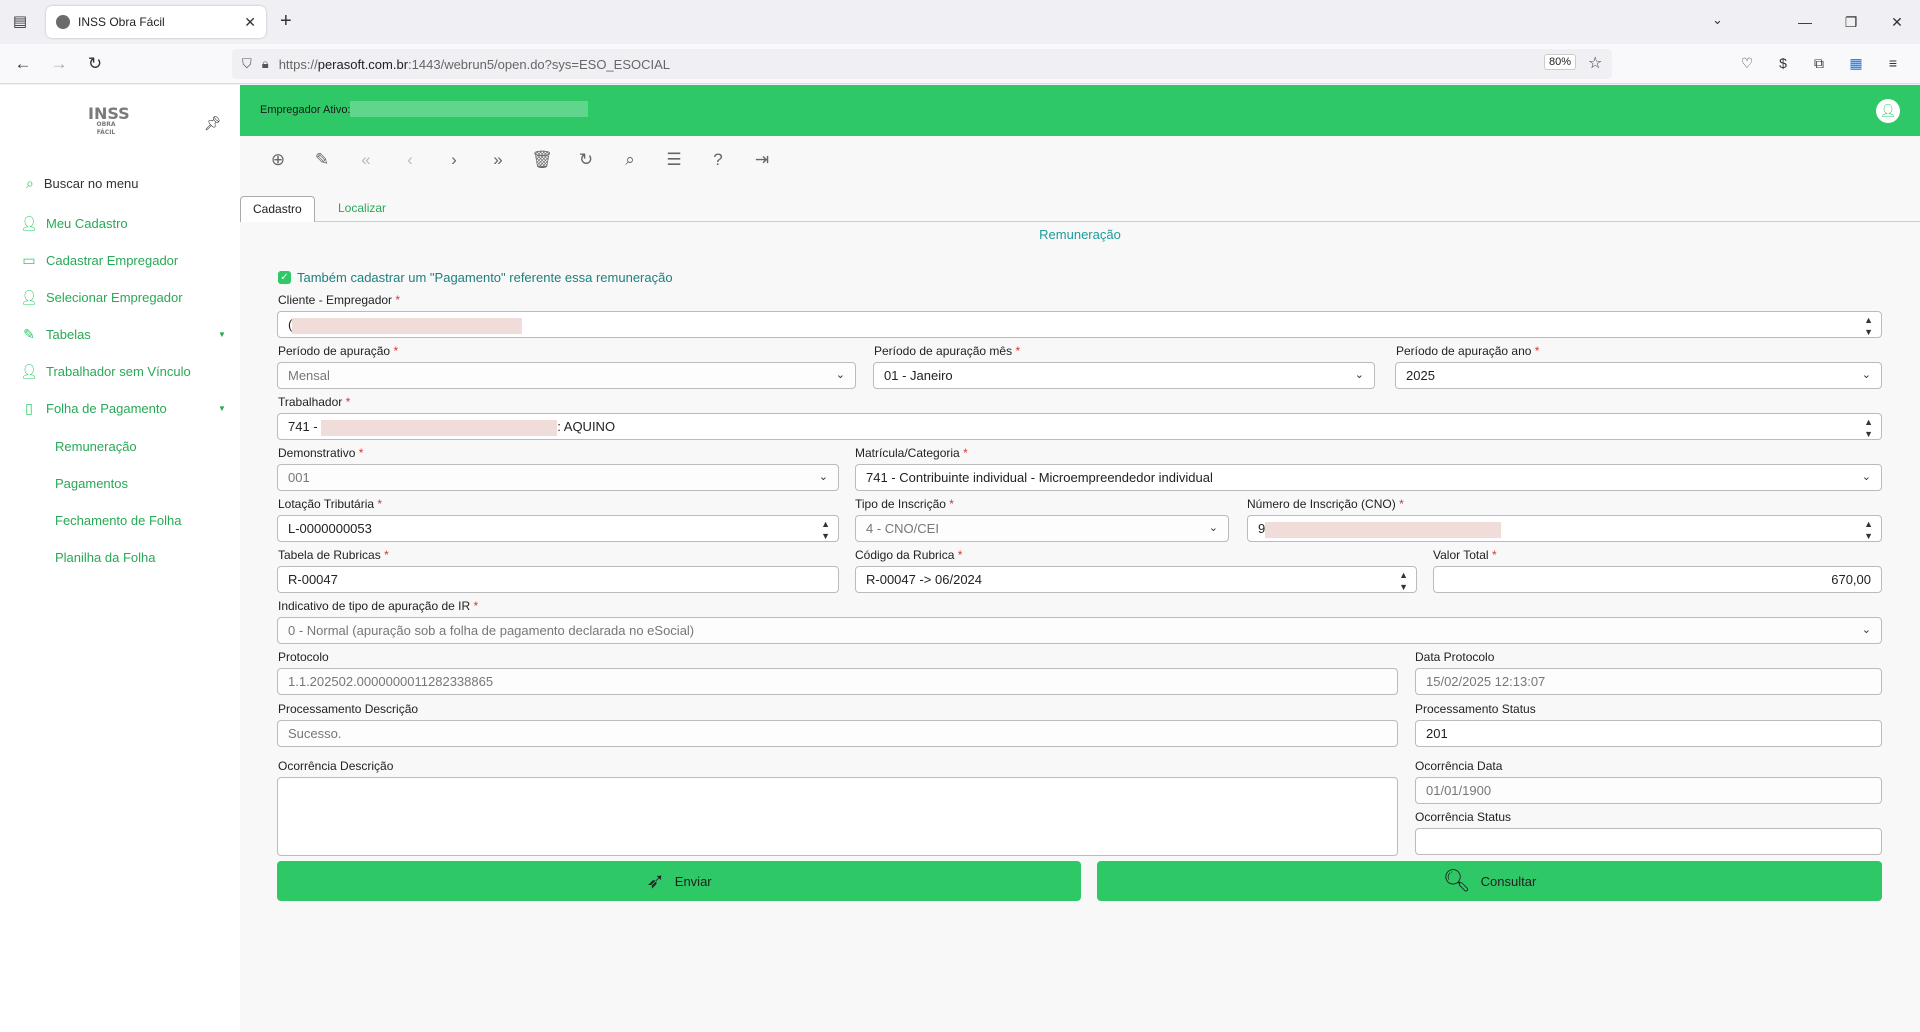  What do you see at coordinates (101, 297) in the screenshot?
I see `sidebar-item-selecionar-empregador: 👤︎ Selecionar Empregador` at bounding box center [101, 297].